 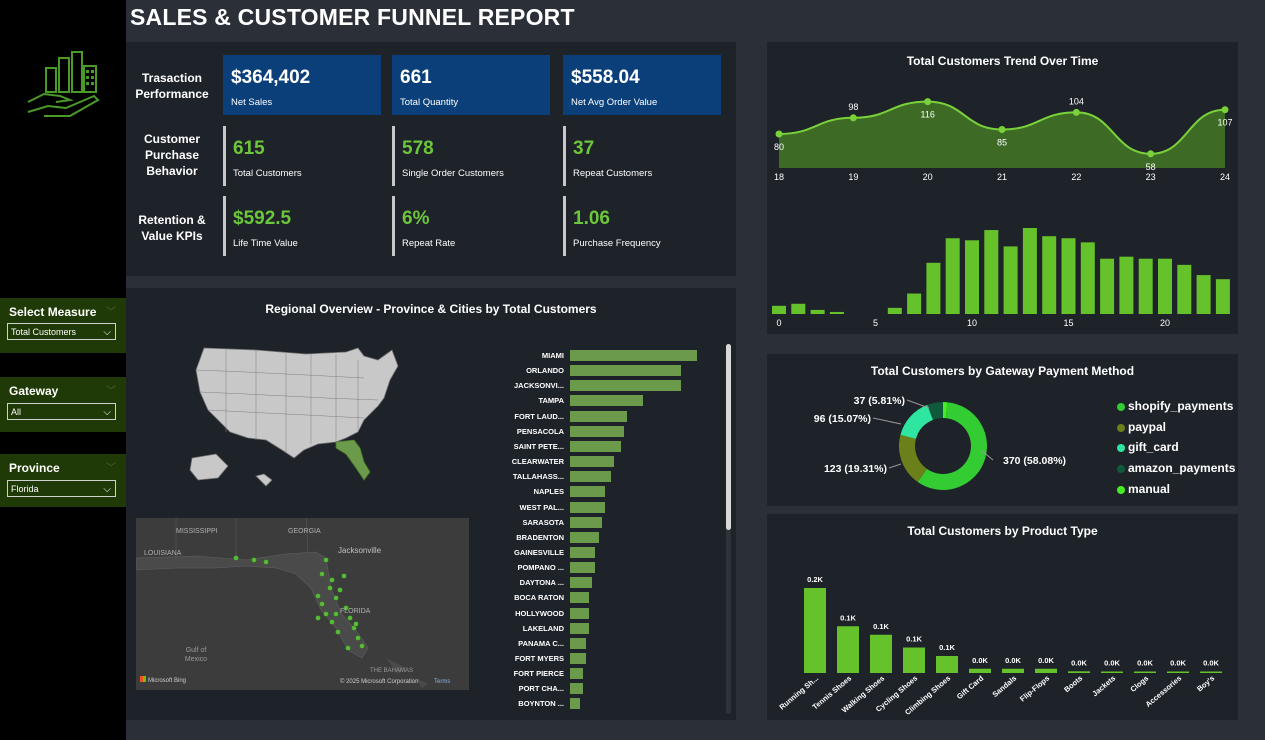 What do you see at coordinates (539, 613) in the screenshot?
I see `city-label: HOLLYWOOD` at bounding box center [539, 613].